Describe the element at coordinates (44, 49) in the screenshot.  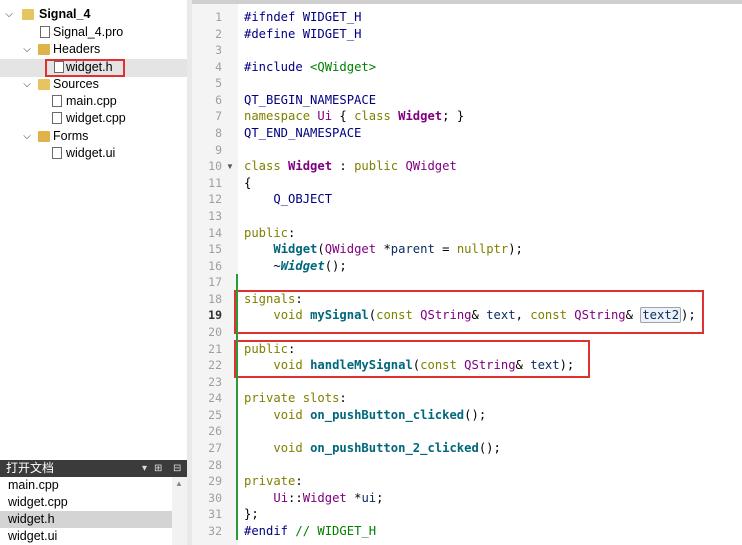
I see `headers-folder-icon` at that location.